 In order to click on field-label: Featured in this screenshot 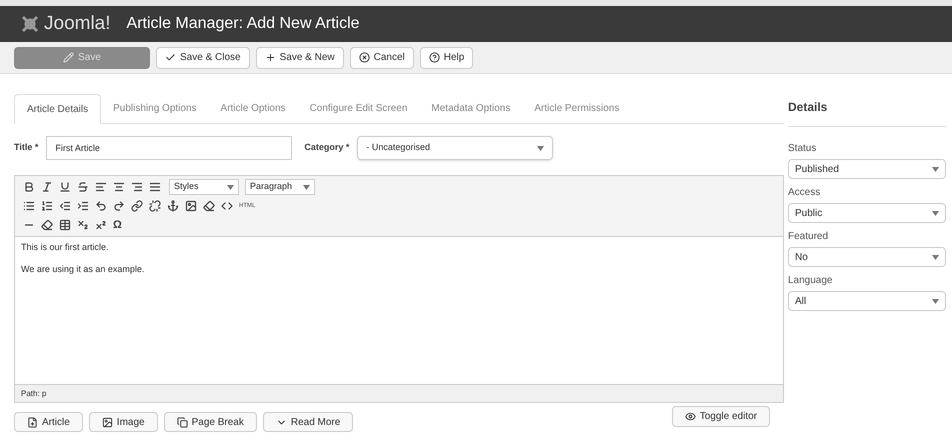, I will do `click(809, 237)`.